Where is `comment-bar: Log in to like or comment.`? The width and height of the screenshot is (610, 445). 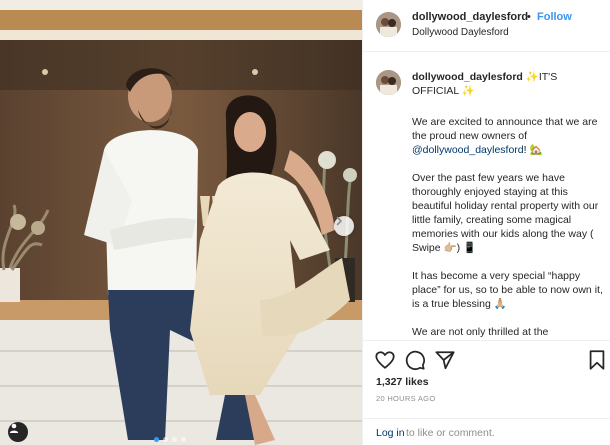 comment-bar: Log in to like or comment. is located at coordinates (486, 431).